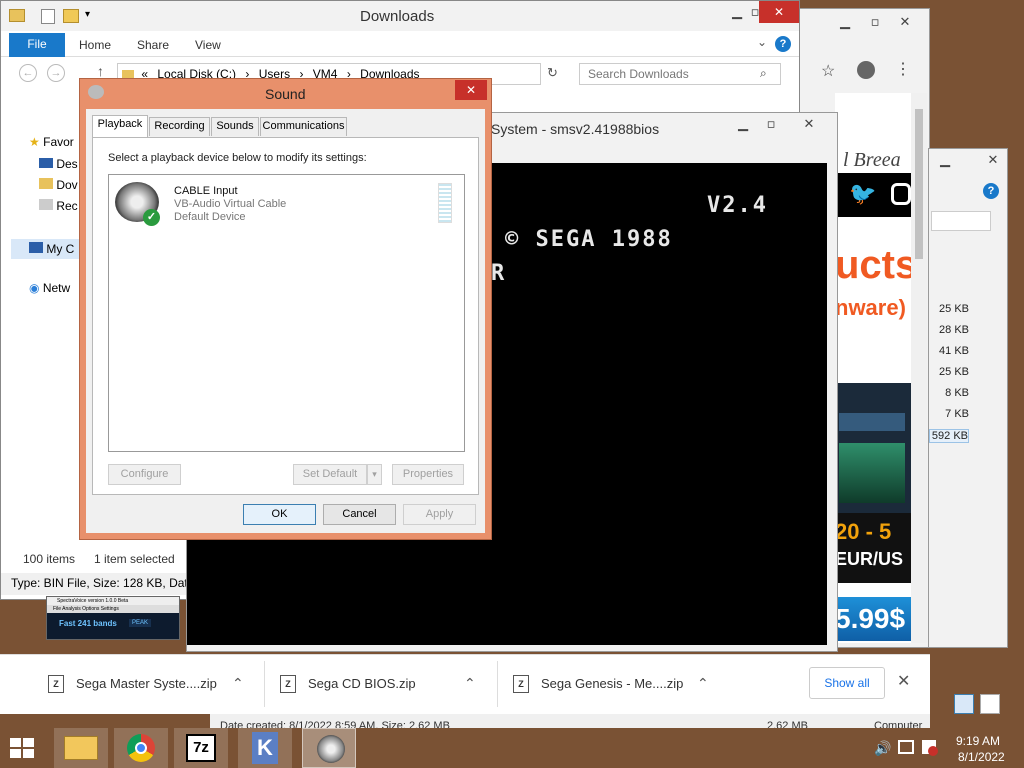  I want to click on tab-view: View, so click(208, 45).